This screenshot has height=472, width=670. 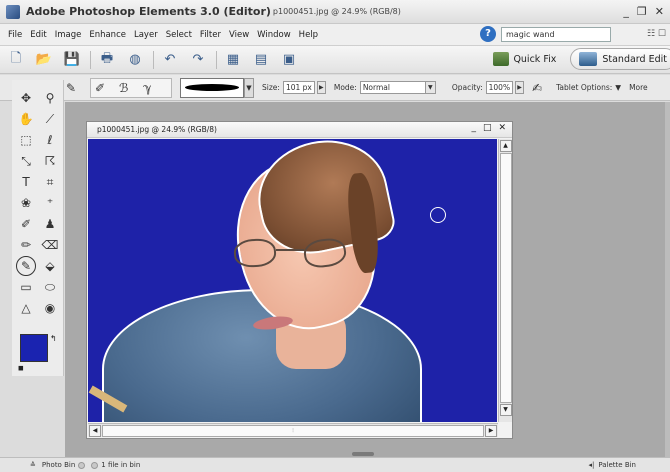 What do you see at coordinates (588, 59) in the screenshot?
I see `standard-edit-icon` at bounding box center [588, 59].